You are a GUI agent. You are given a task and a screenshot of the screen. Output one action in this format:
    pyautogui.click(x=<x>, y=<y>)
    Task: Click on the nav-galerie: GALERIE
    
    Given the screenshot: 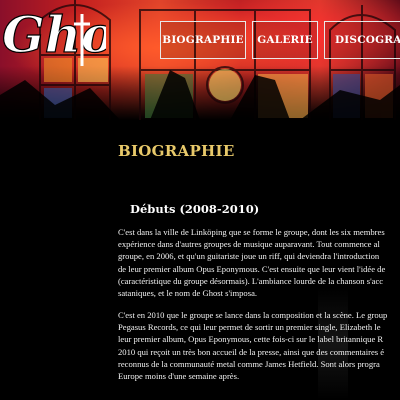 What is the action you would take?
    pyautogui.click(x=285, y=40)
    